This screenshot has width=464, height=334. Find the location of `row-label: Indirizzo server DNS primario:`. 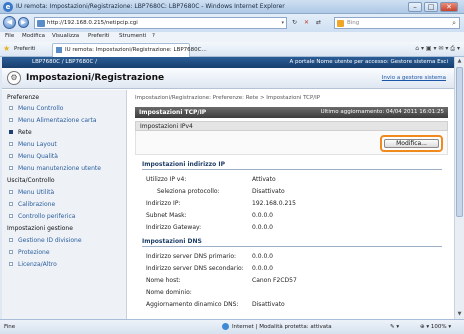

row-label: Indirizzo server DNS primario: is located at coordinates (191, 256).